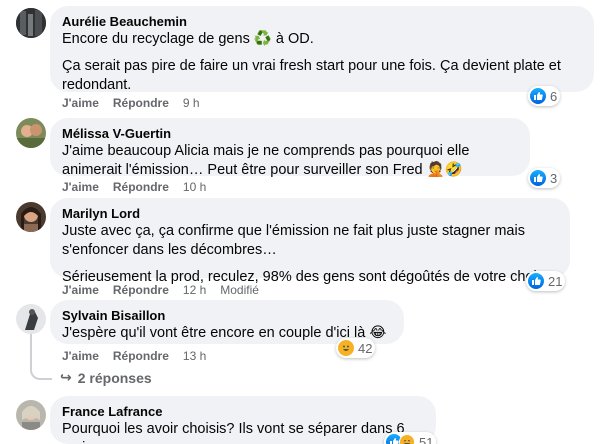 Image resolution: width=600 pixels, height=444 pixels. I want to click on timestamp: 13 h, so click(194, 356).